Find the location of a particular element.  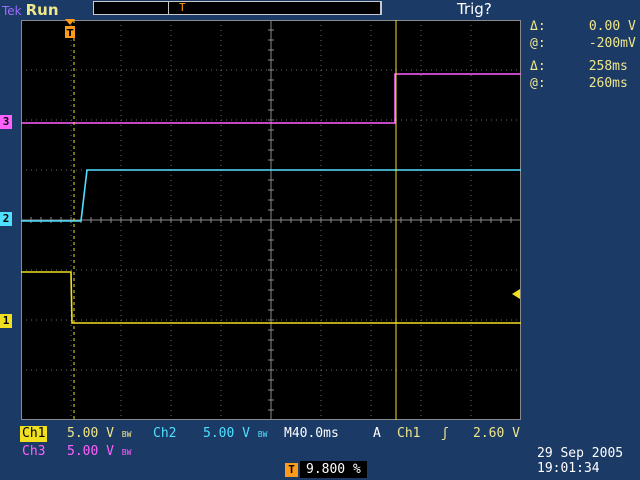

ch3-scale-value: 5.00 V is located at coordinates (90, 451).